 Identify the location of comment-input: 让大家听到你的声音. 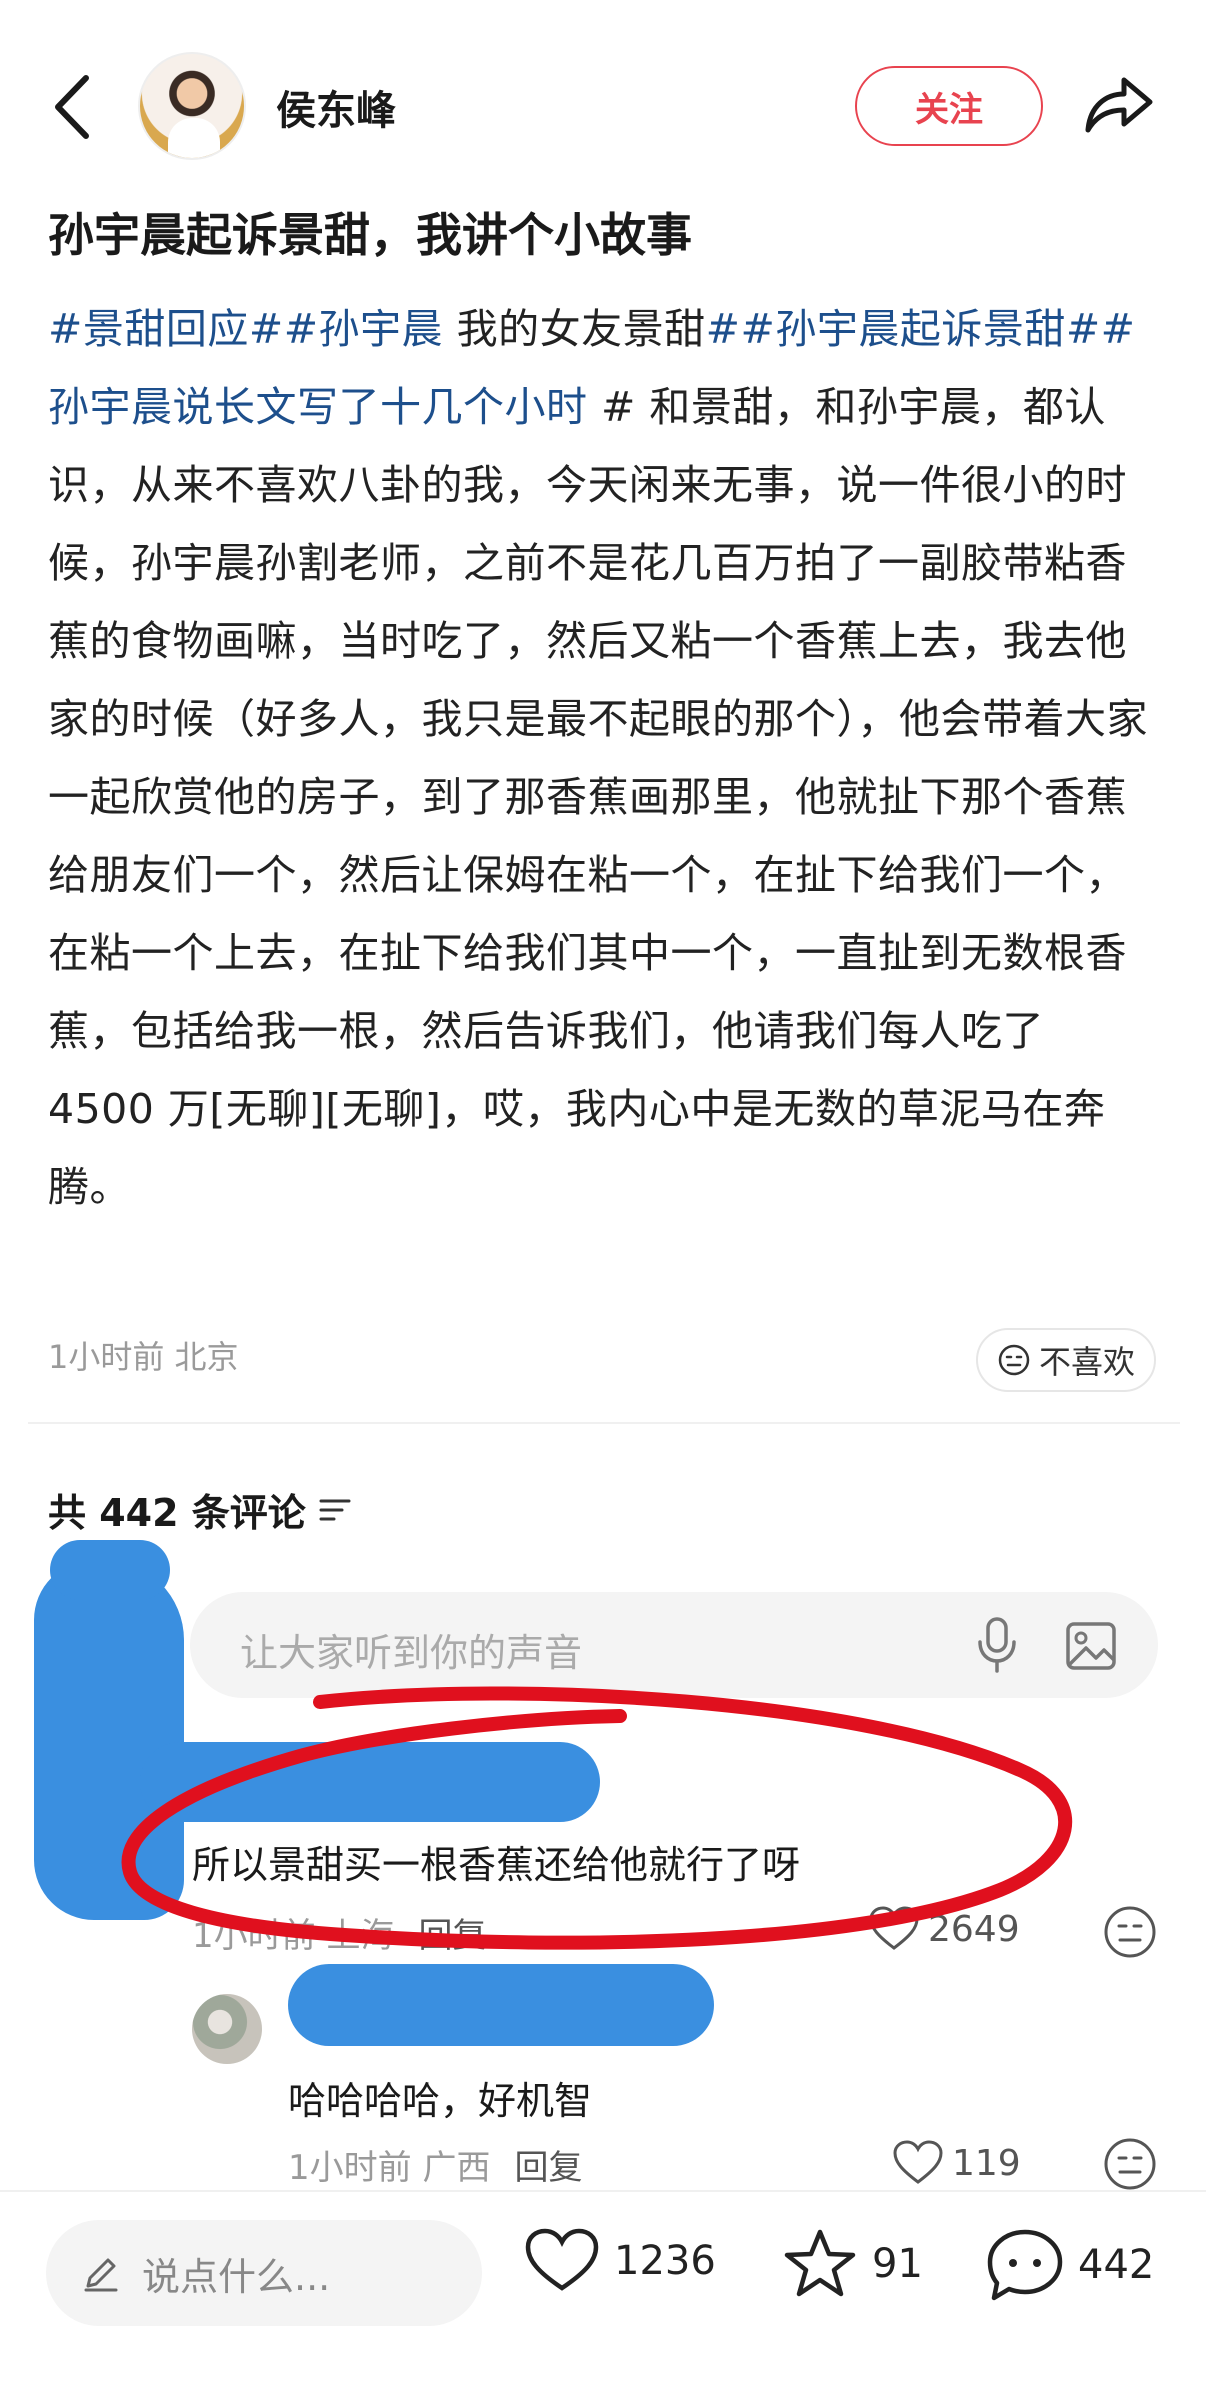
(674, 1645).